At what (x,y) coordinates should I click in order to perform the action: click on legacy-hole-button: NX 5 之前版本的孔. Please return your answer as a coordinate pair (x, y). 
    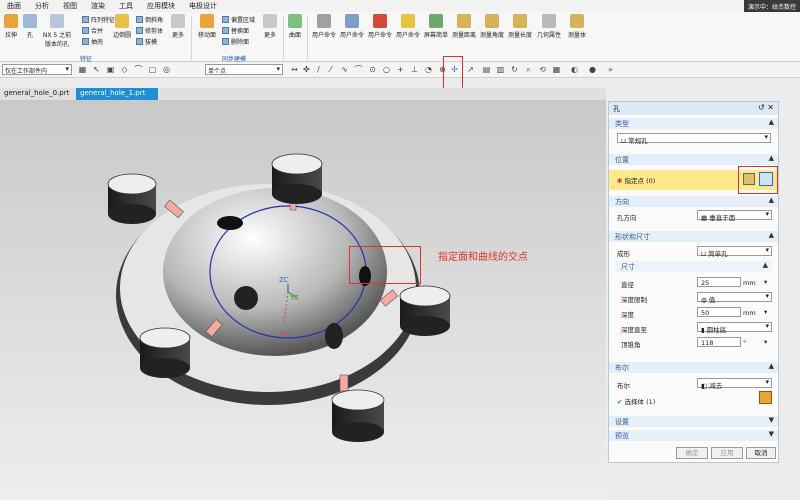
    Looking at the image, I should click on (57, 31).